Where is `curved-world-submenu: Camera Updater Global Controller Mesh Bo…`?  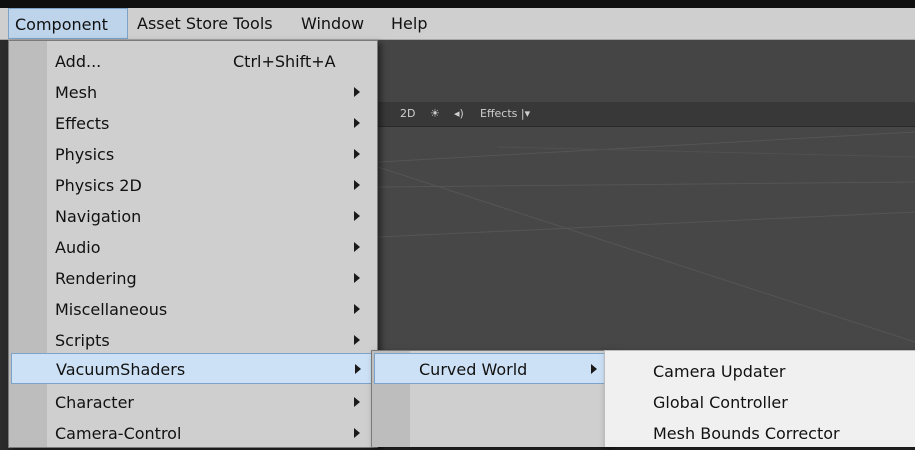 curved-world-submenu: Camera Updater Global Controller Mesh Bo… is located at coordinates (759, 398).